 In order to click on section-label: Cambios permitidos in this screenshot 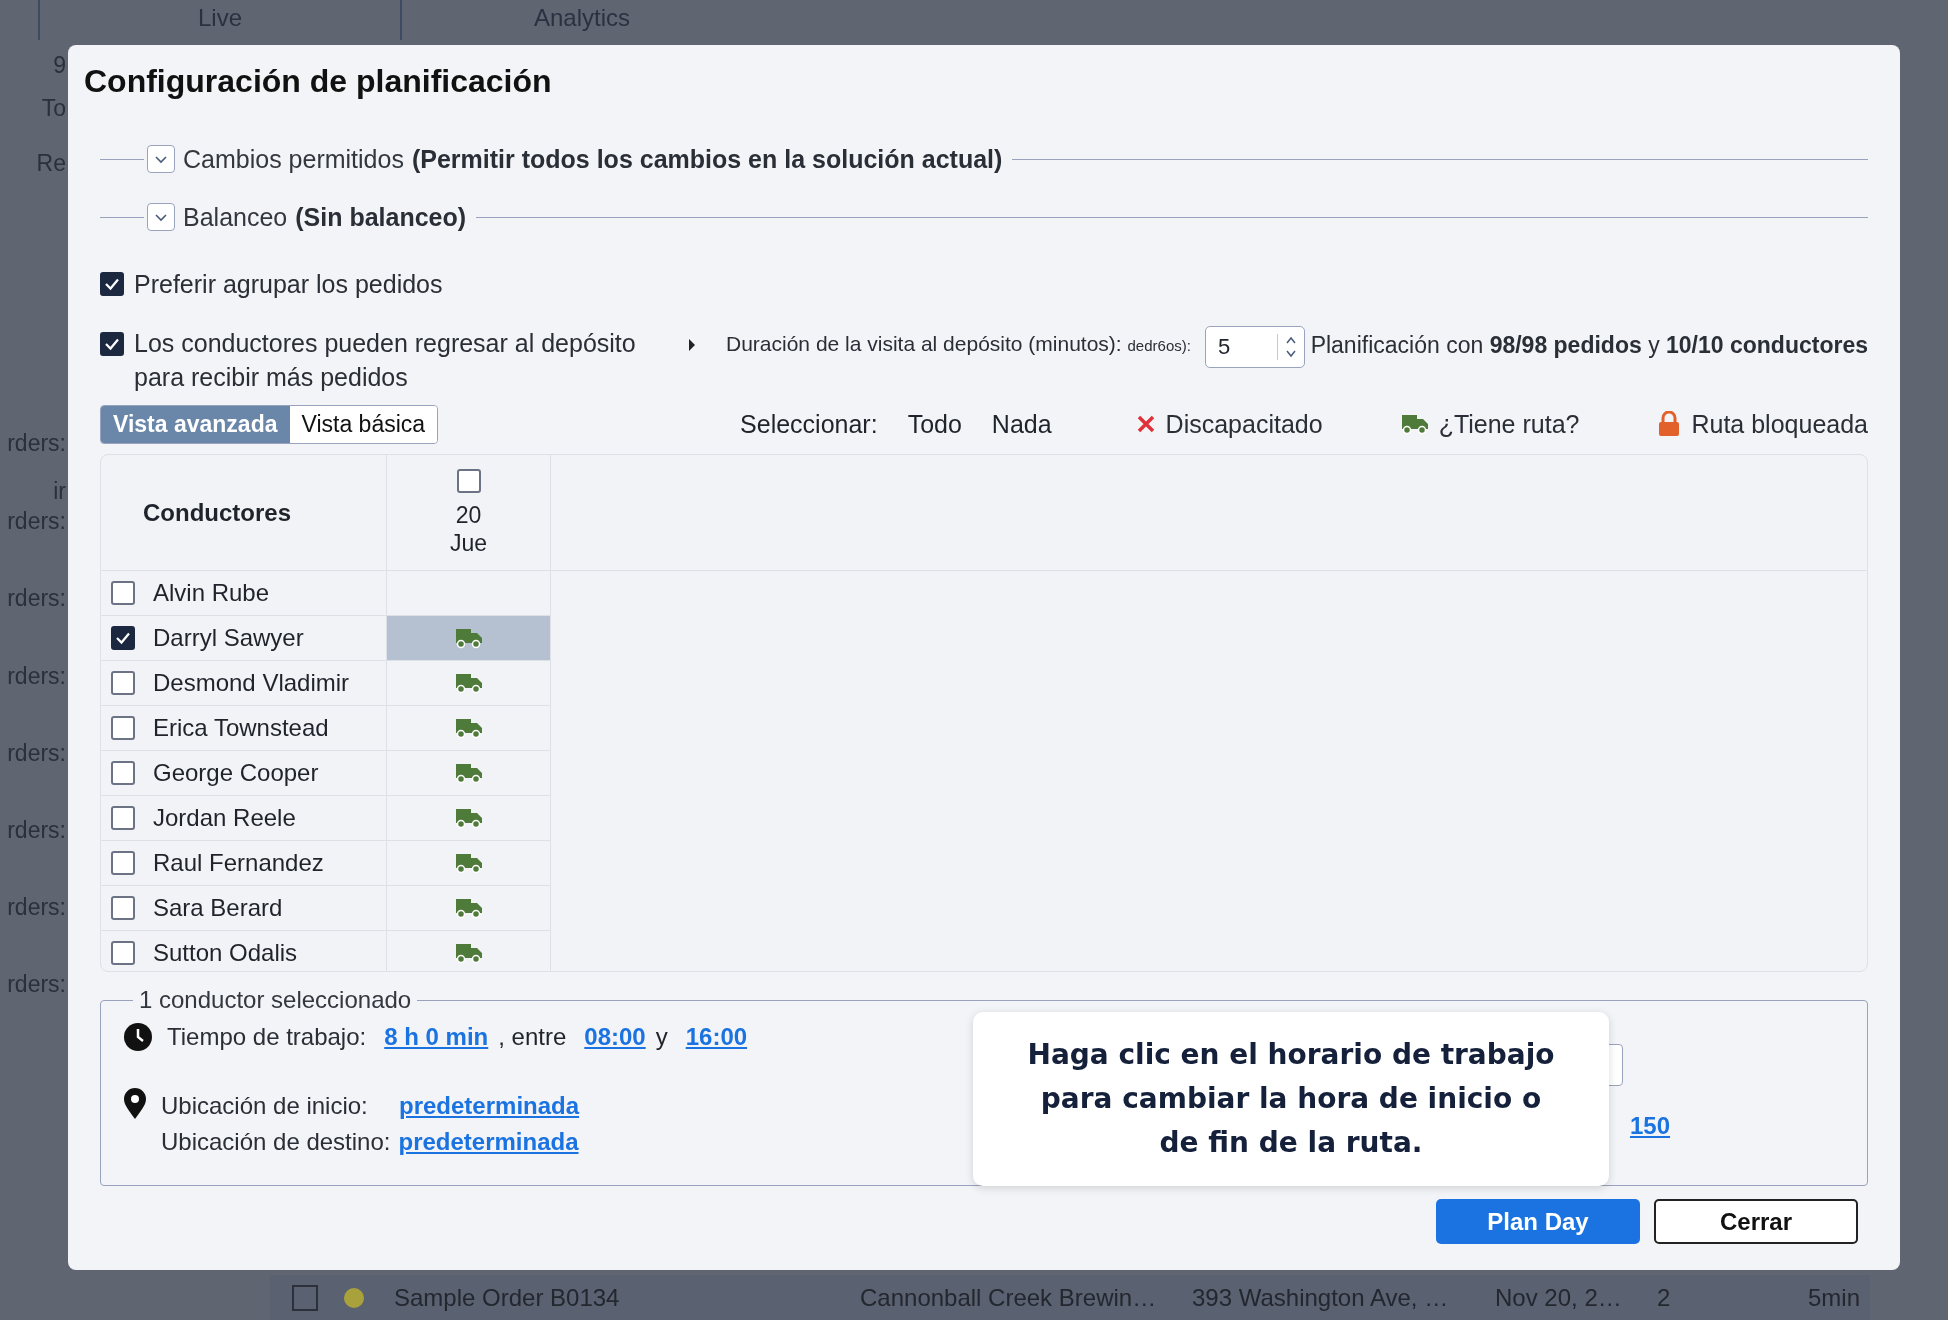, I will do `click(293, 159)`.